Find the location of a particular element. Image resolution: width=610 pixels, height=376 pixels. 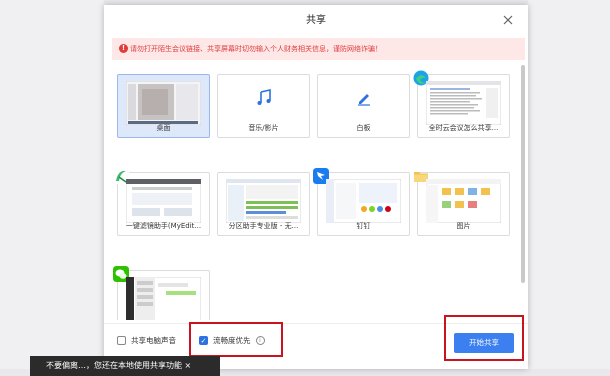

tile-label: 音乐/影片 is located at coordinates (263, 128).